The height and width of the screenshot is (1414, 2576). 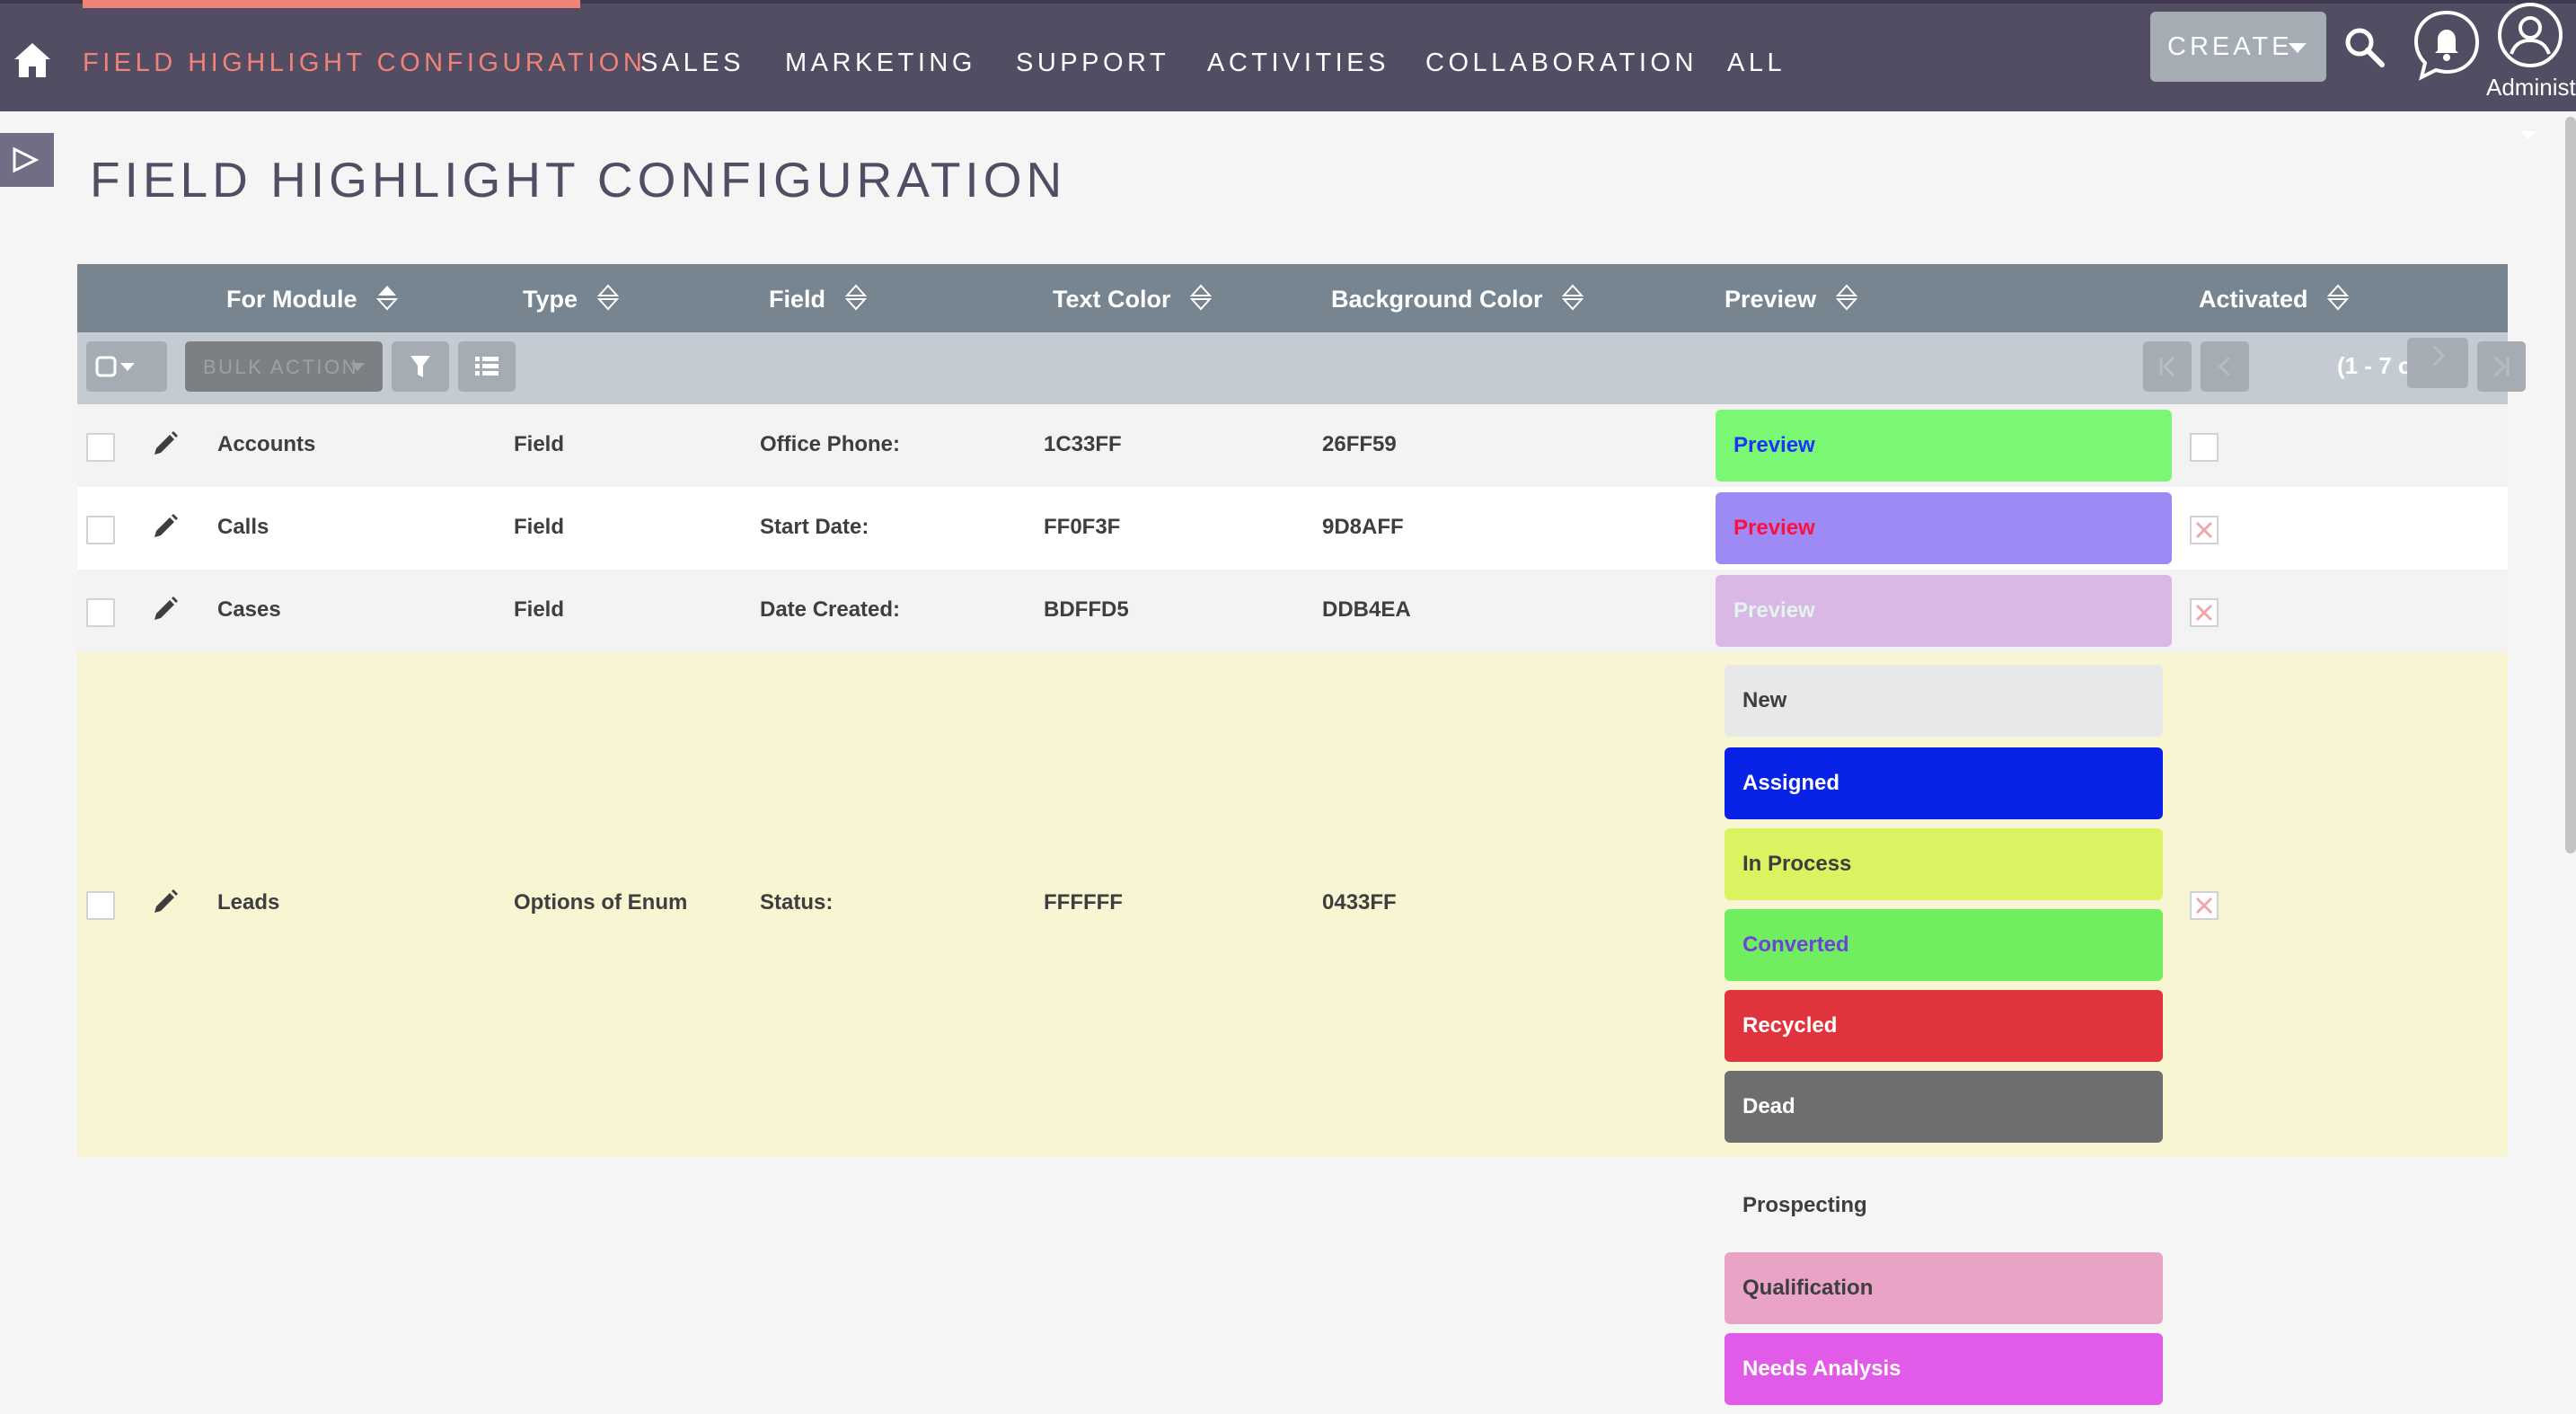 I want to click on home-icon, so click(x=32, y=60).